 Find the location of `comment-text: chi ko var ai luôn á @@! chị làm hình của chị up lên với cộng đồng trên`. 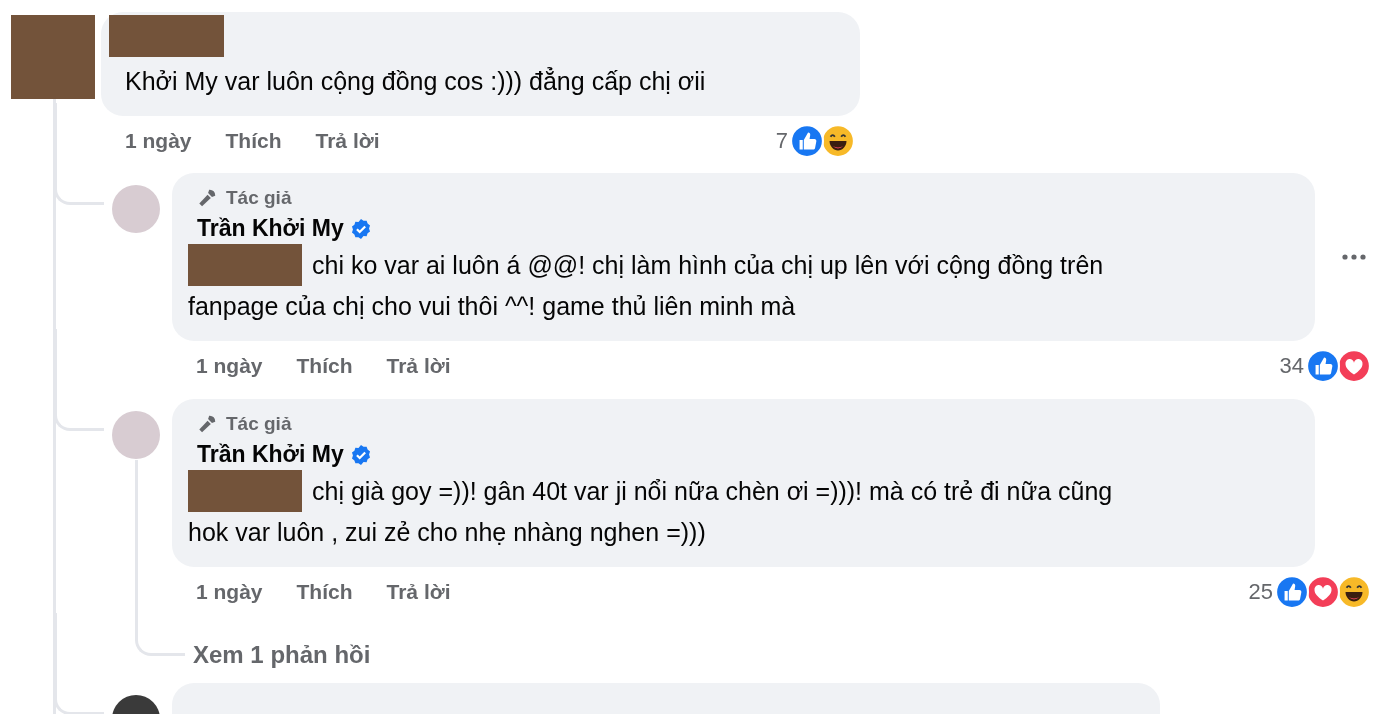

comment-text: chi ko var ai luôn á @@! chị làm hình của chị up lên với cộng đồng trên is located at coordinates (708, 265).